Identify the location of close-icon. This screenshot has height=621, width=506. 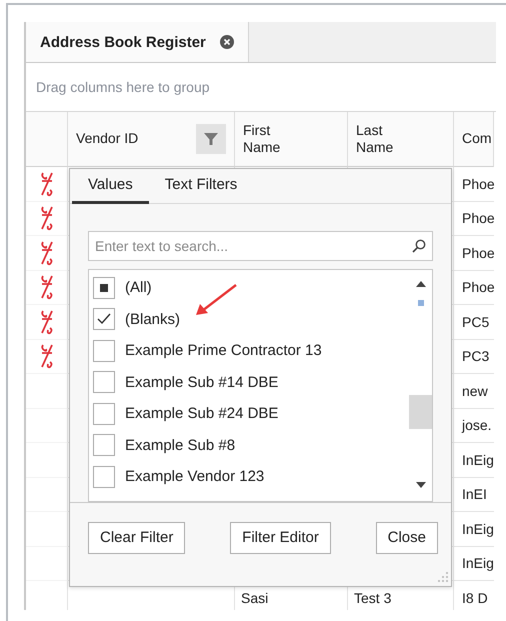
(227, 42).